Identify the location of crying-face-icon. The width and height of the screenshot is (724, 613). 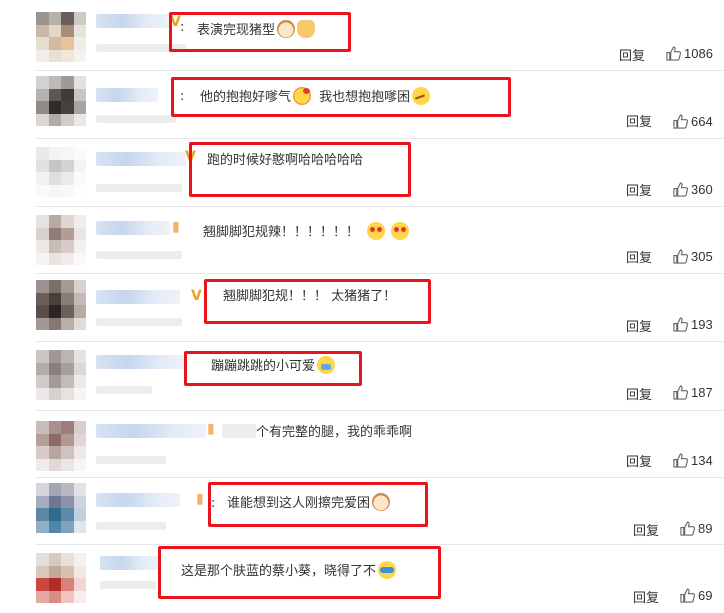
(326, 365).